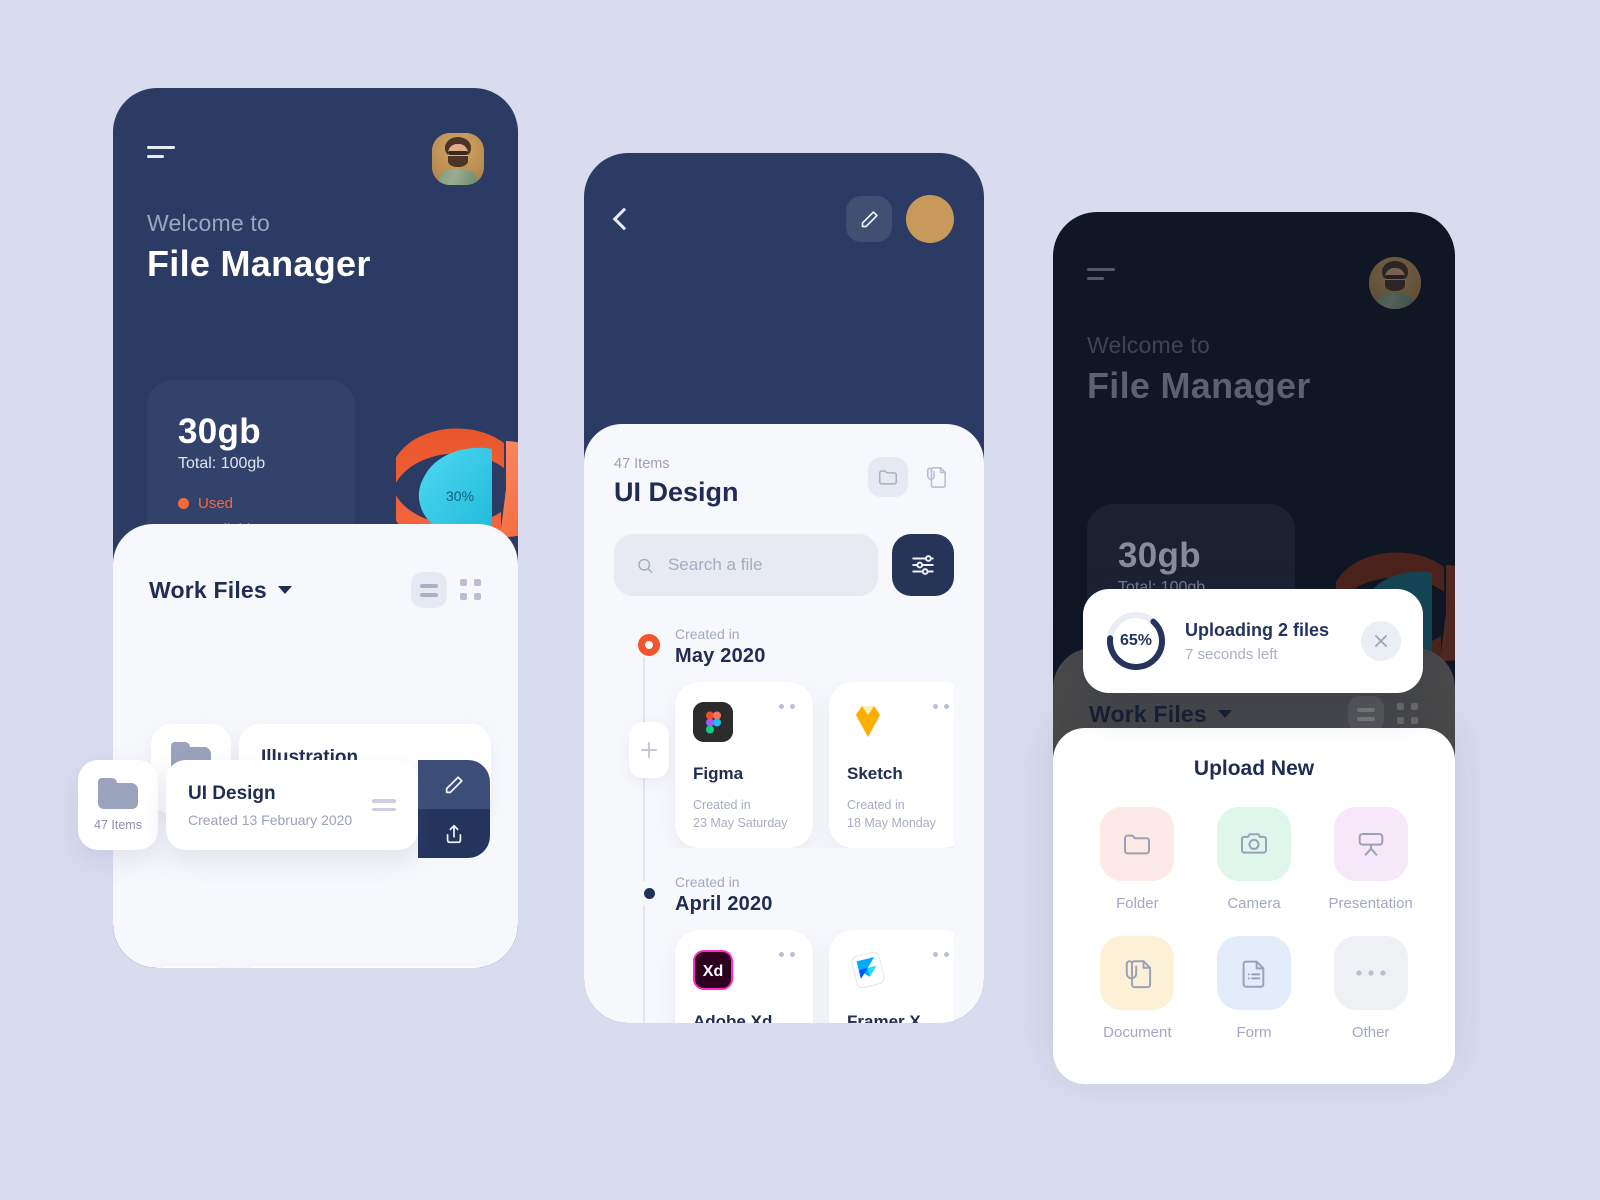 The width and height of the screenshot is (1600, 1200). I want to click on upload-progress-card: 65% Uploading 2 files 7 seconds left, so click(1253, 641).